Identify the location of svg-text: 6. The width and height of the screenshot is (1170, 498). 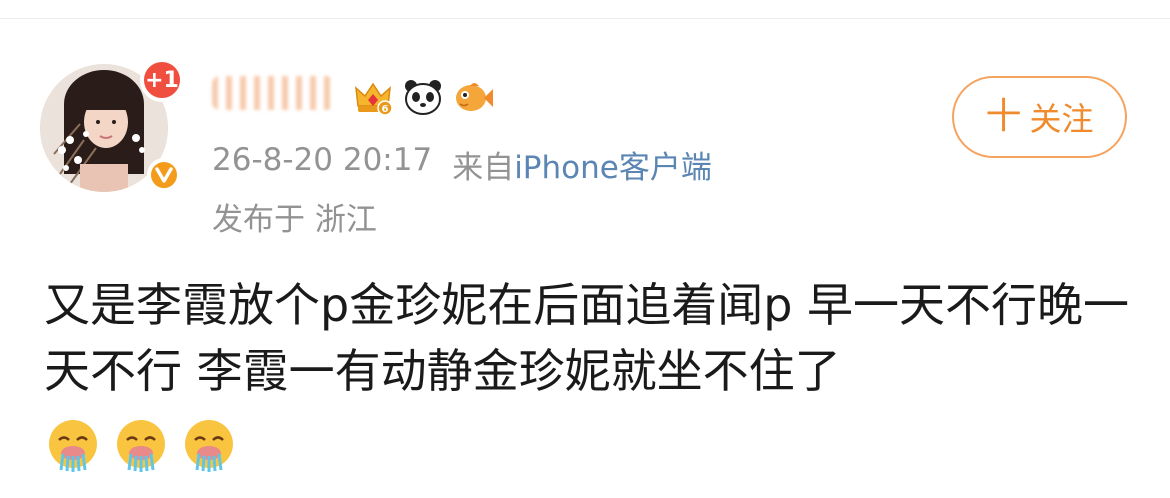
(385, 109).